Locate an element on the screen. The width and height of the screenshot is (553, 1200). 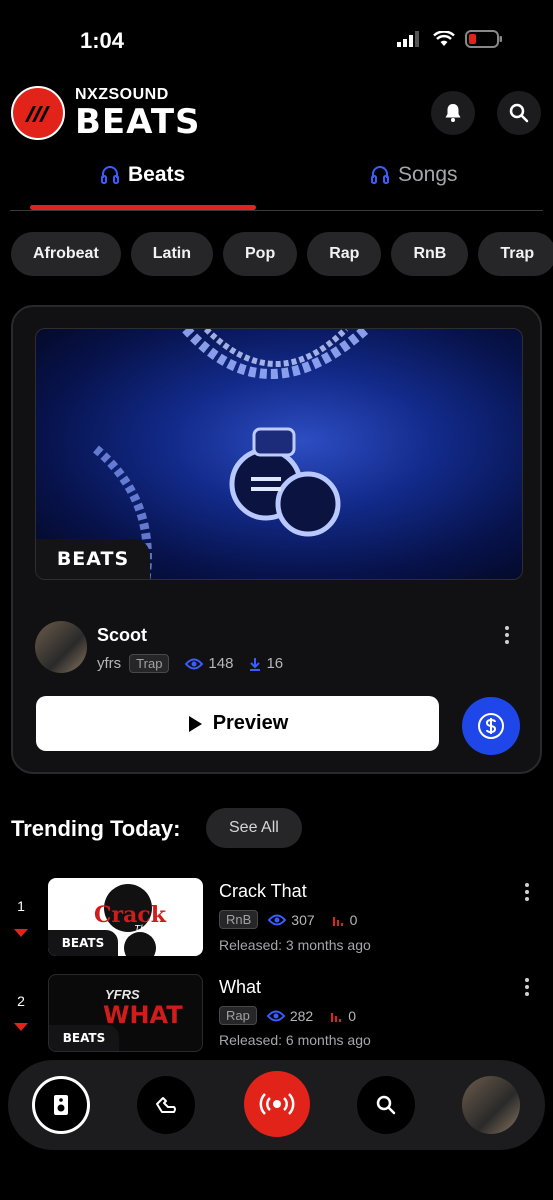
tab-beats: Beats is located at coordinates (142, 175).